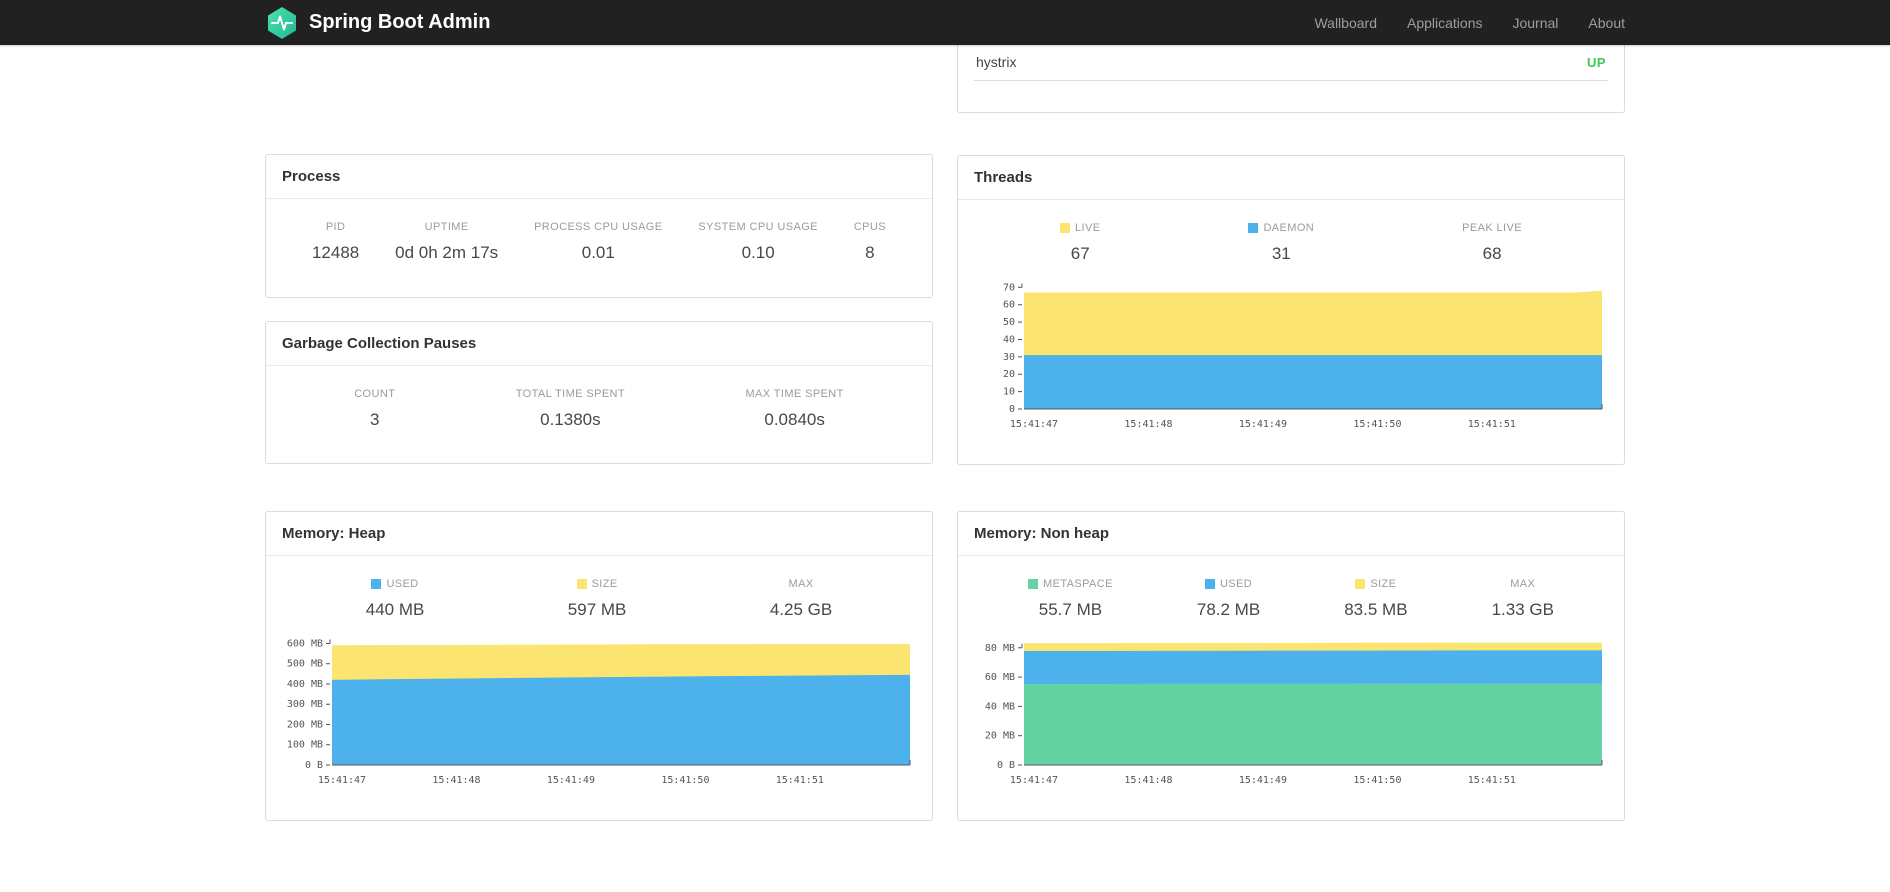 Image resolution: width=1890 pixels, height=892 pixels. Describe the element at coordinates (447, 241) in the screenshot. I see `stat-uptime: UPTIME 0d 0h 2m 17s` at that location.